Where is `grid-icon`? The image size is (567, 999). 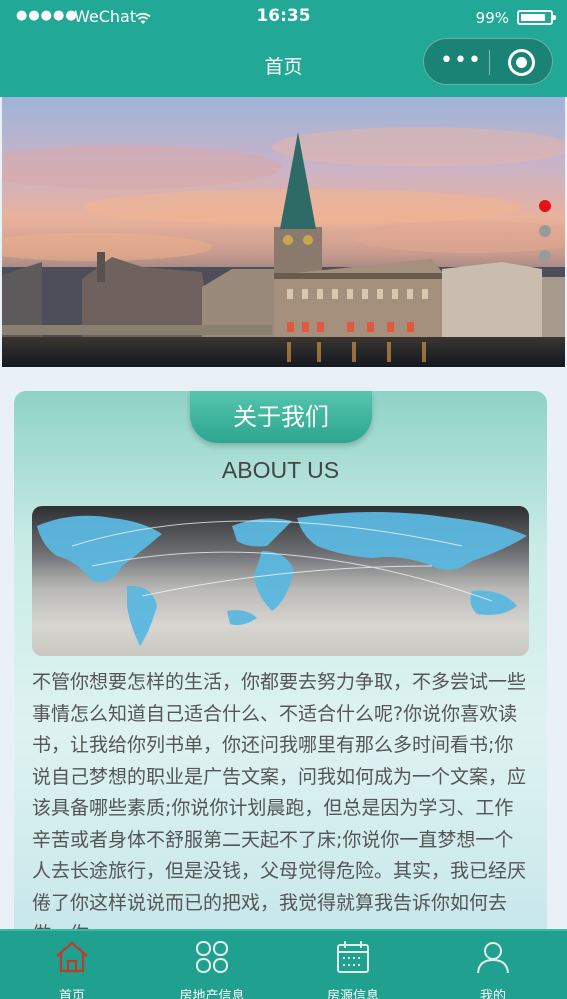
grid-icon is located at coordinates (212, 957).